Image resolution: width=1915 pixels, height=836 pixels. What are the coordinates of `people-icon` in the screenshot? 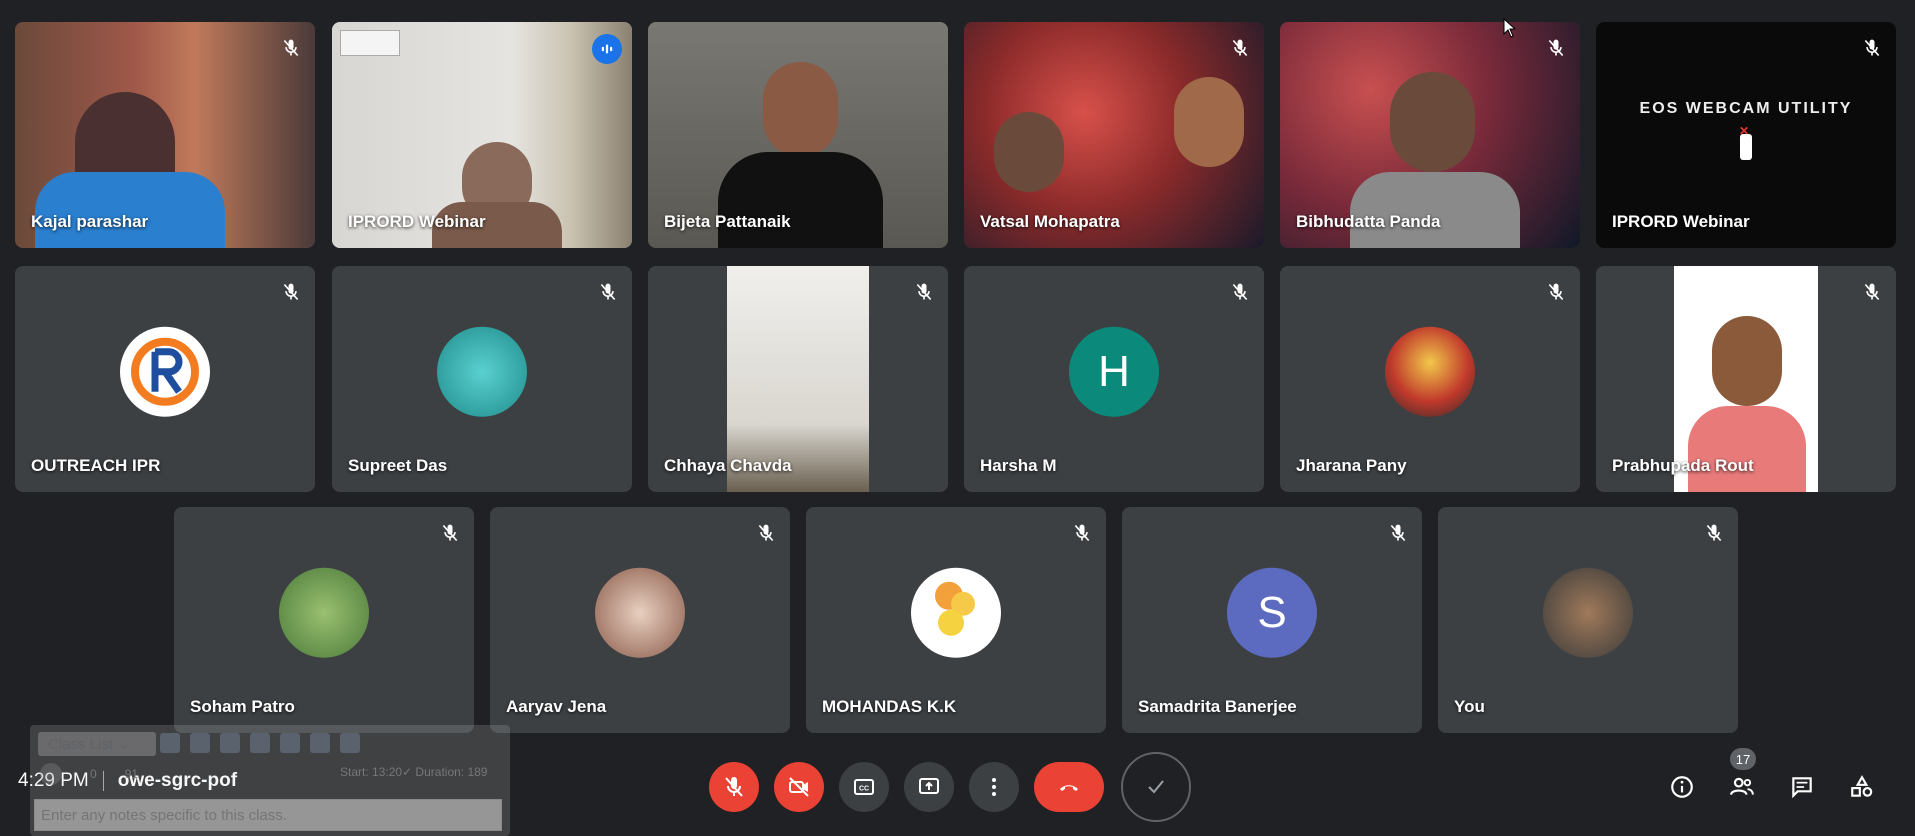 It's located at (1742, 786).